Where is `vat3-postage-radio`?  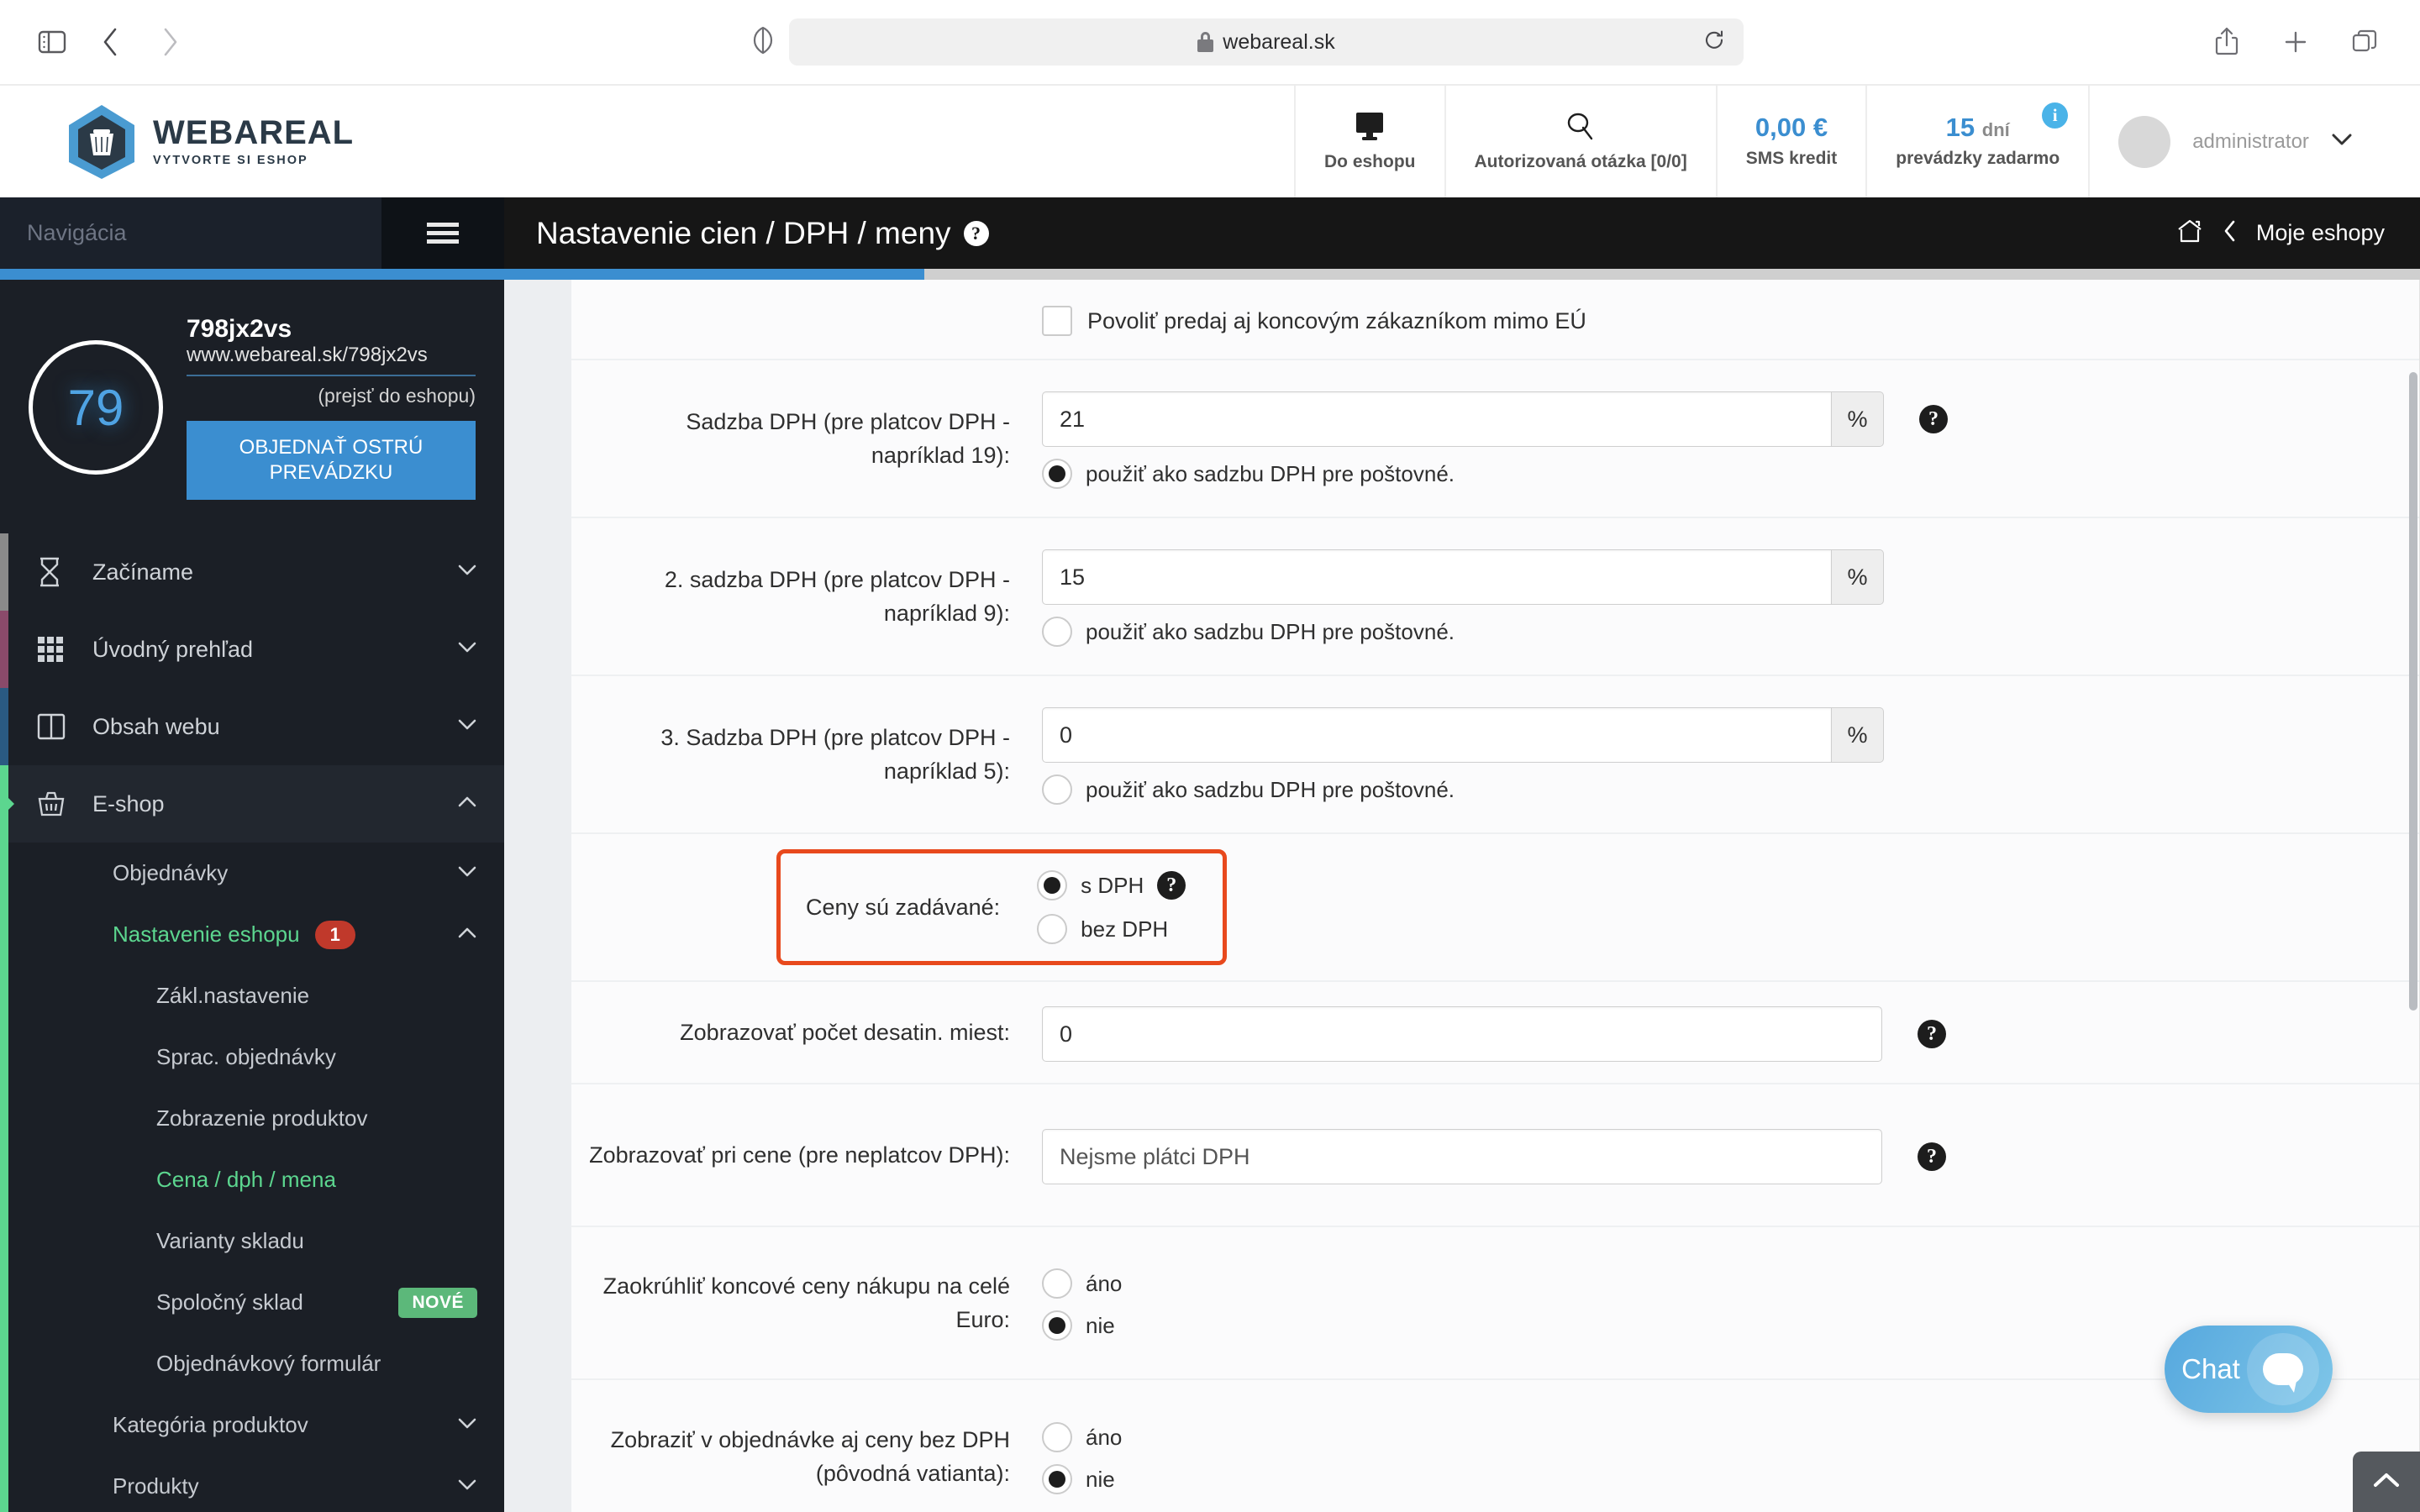 vat3-postage-radio is located at coordinates (1057, 789).